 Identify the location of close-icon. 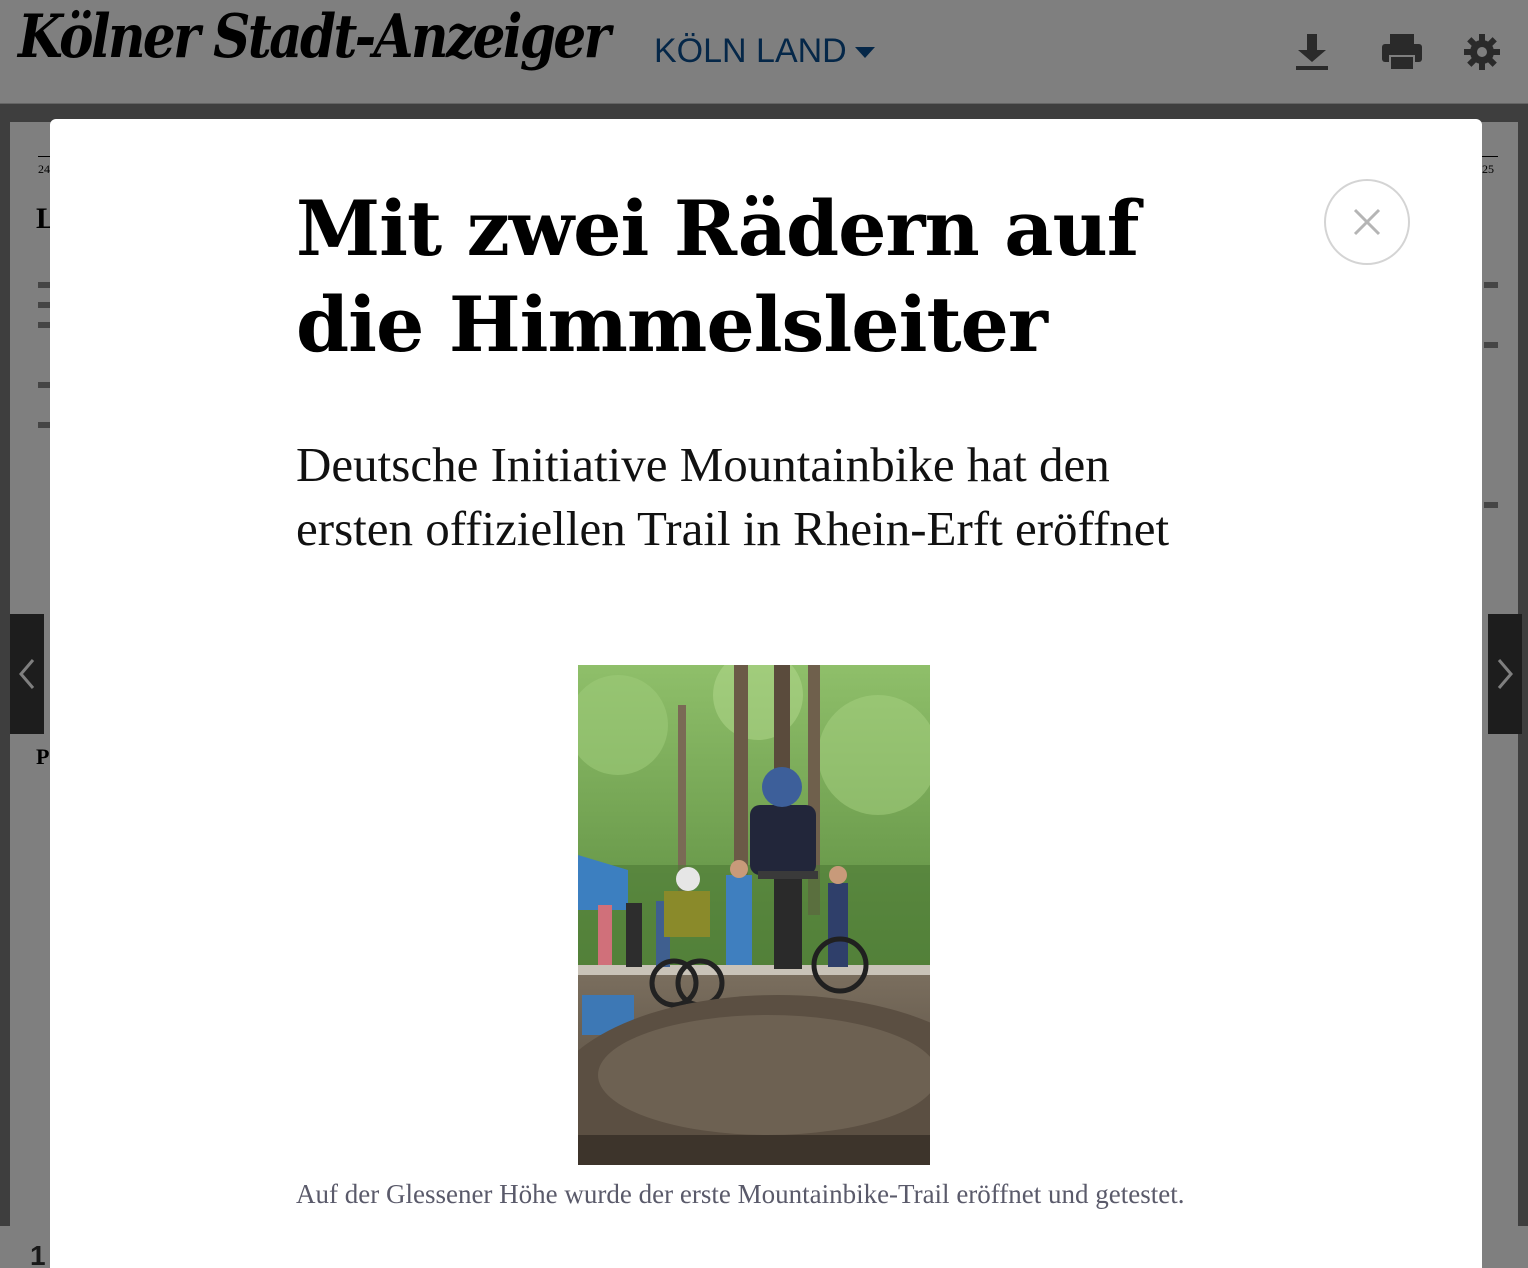
(1367, 222).